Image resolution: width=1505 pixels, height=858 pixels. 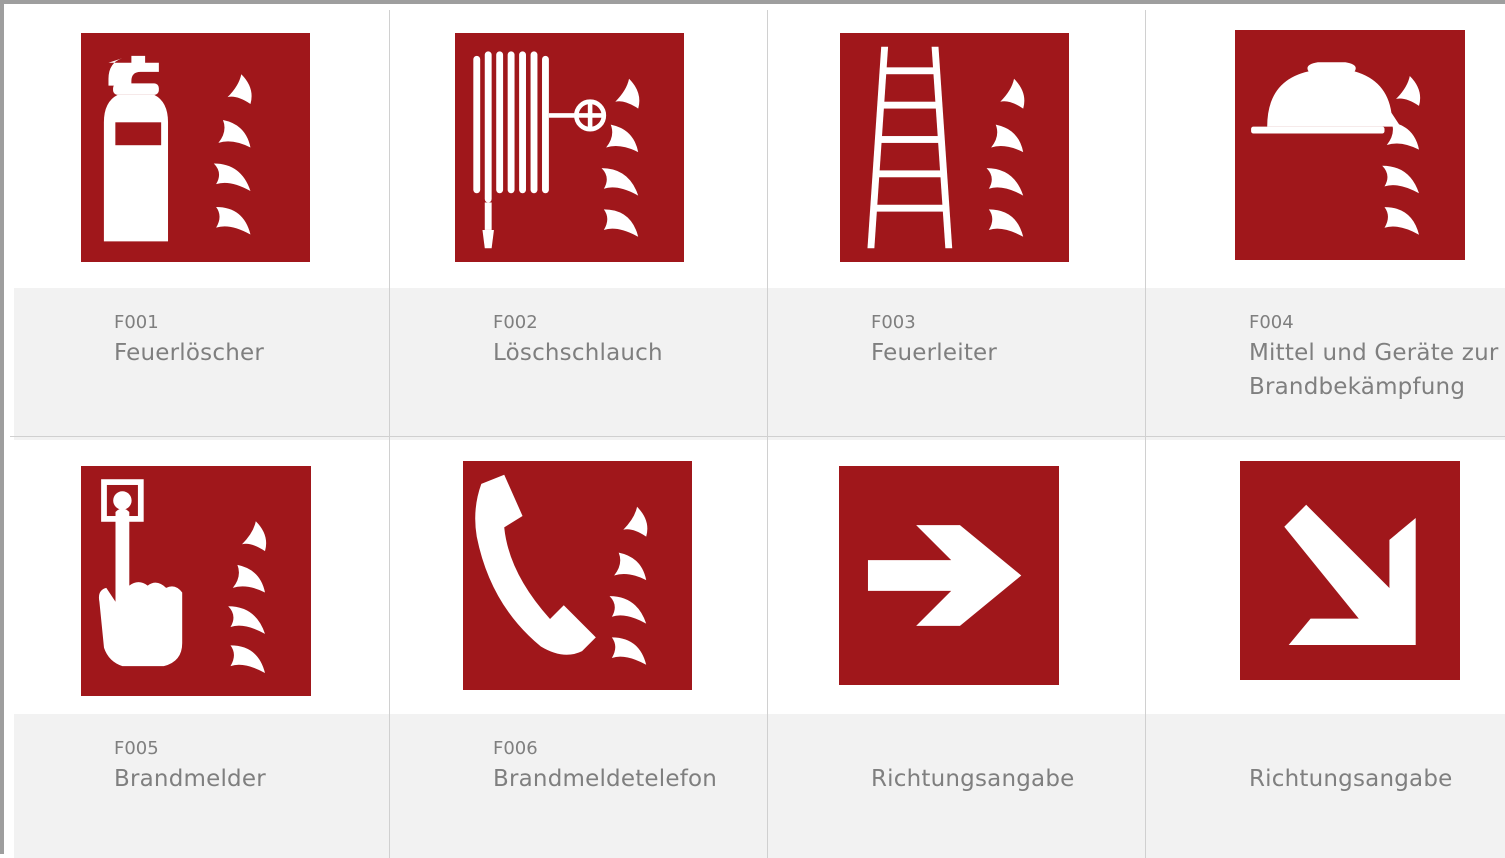 I want to click on sign-code: F003, so click(x=893, y=322).